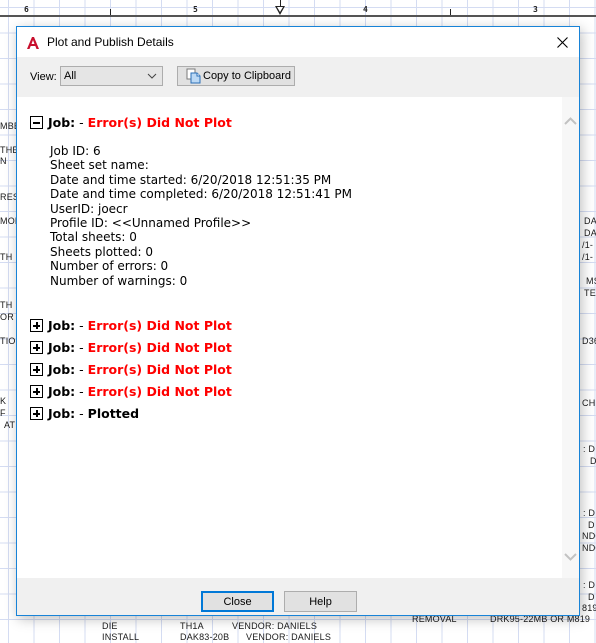  I want to click on drawing-text: TH1A, so click(192, 626).